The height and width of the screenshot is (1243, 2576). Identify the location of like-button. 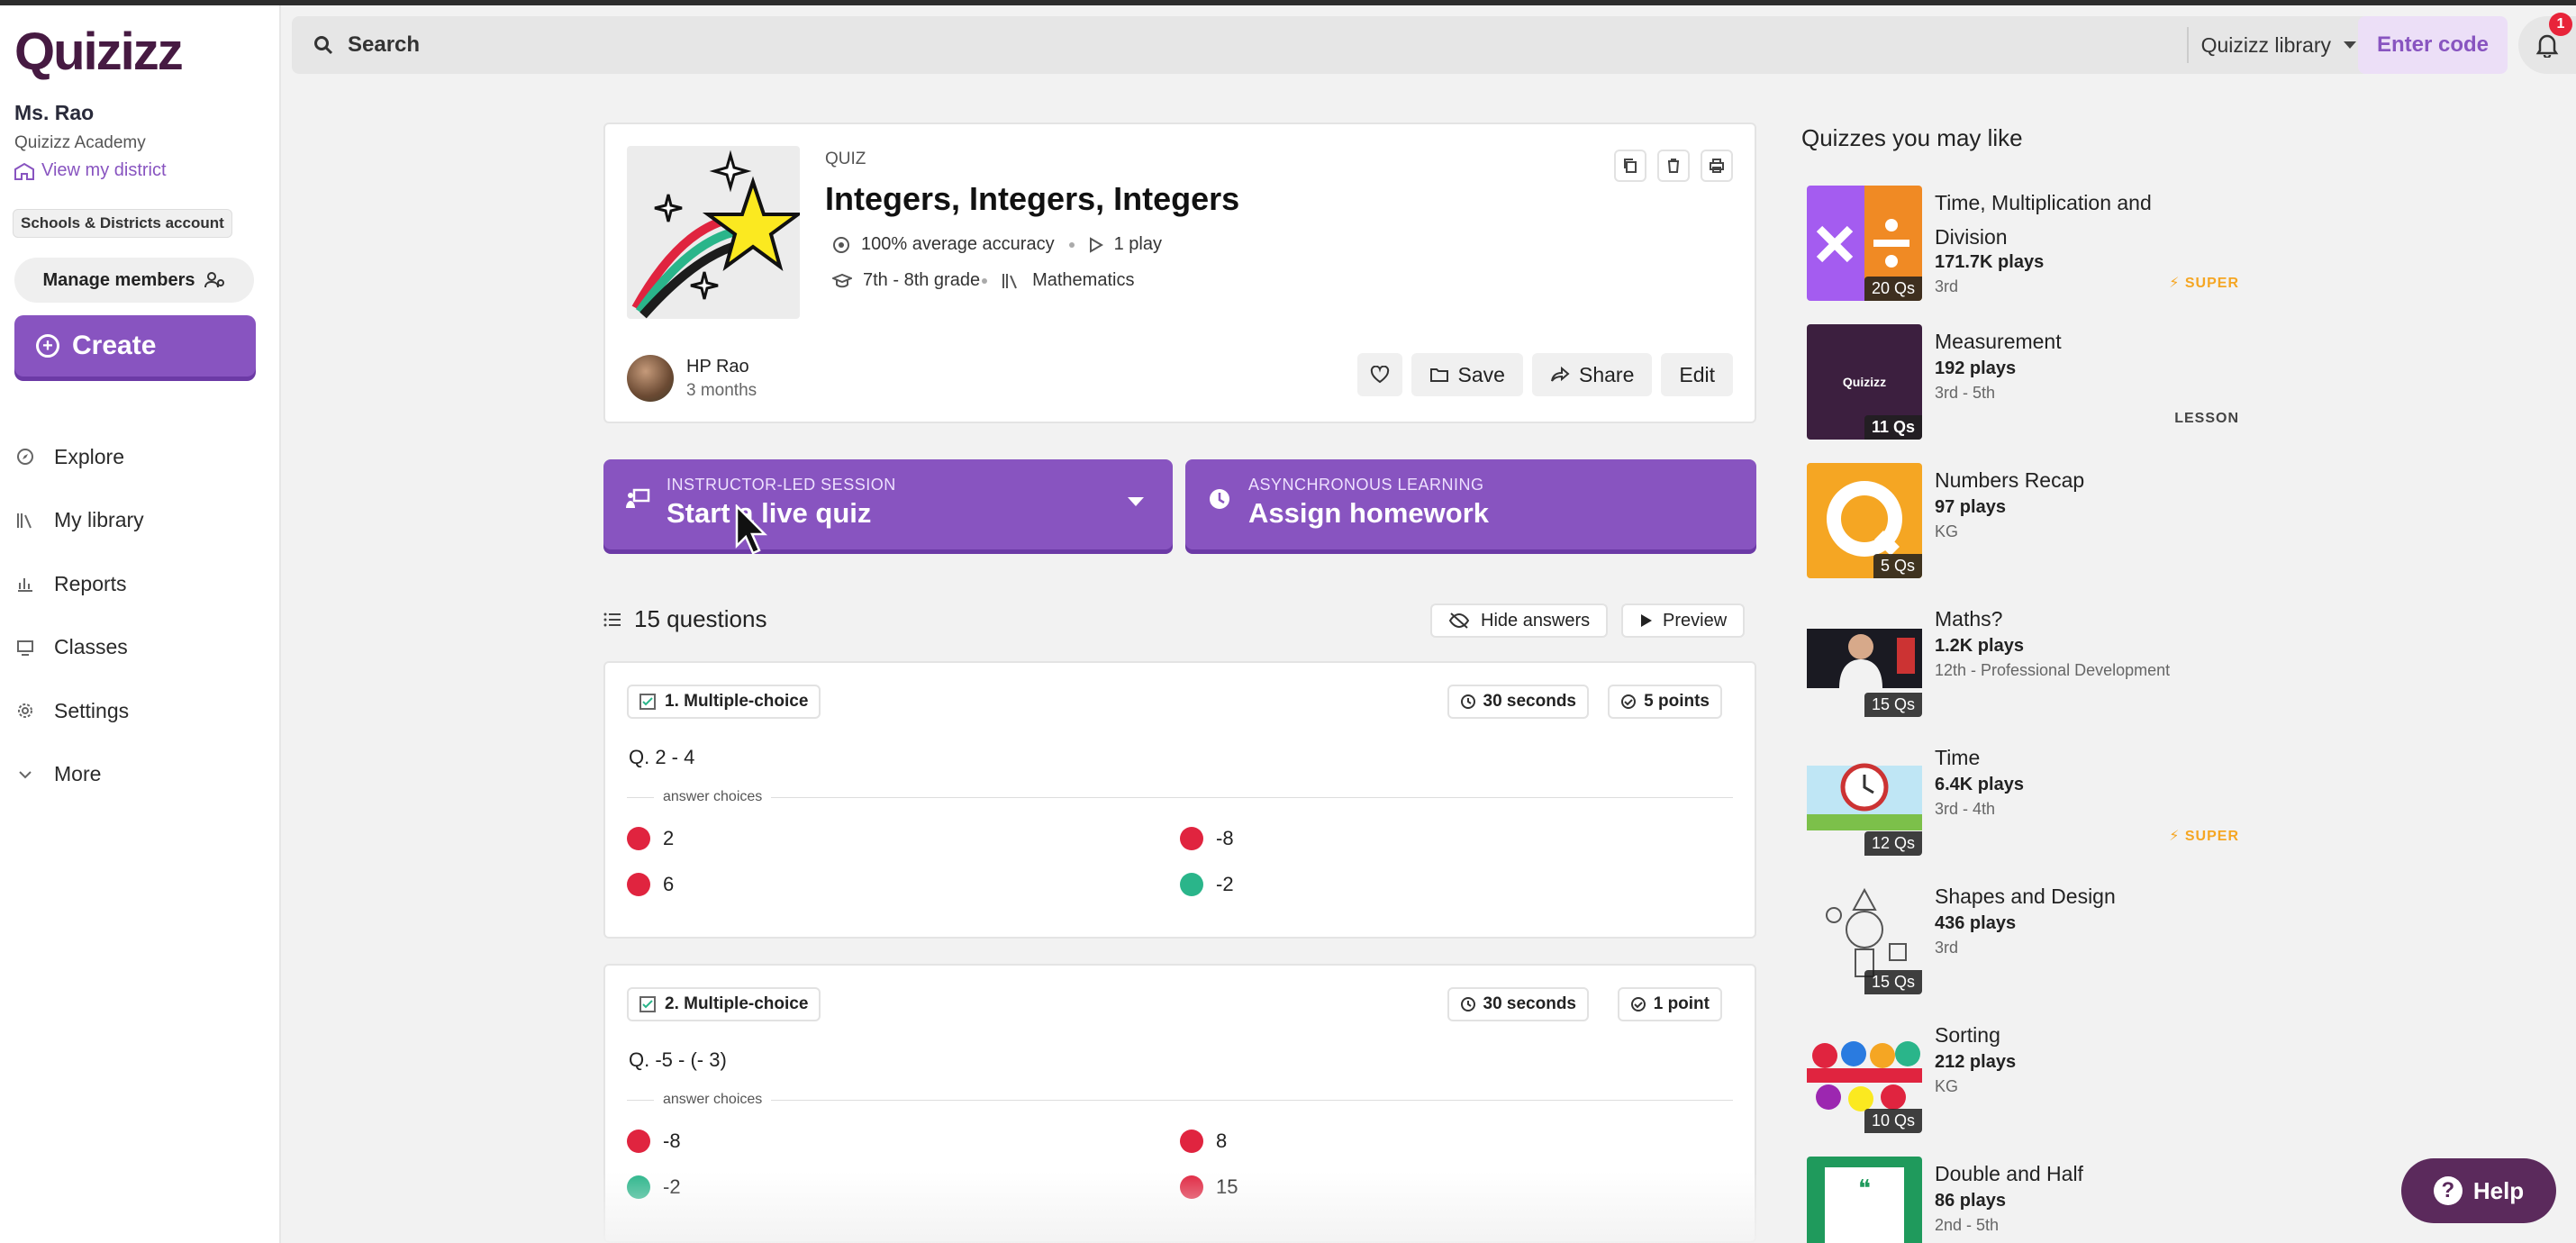
(1379, 374).